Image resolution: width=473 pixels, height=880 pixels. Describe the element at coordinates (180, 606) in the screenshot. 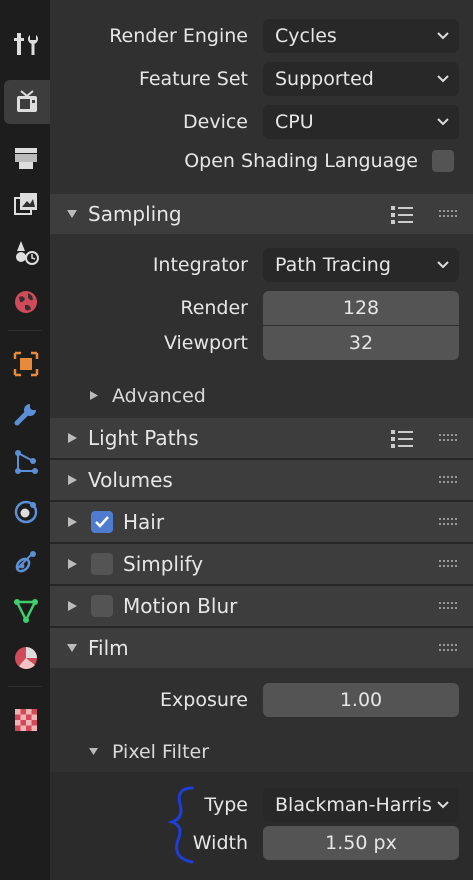

I see `motion-blur-title: Motion Blur` at that location.